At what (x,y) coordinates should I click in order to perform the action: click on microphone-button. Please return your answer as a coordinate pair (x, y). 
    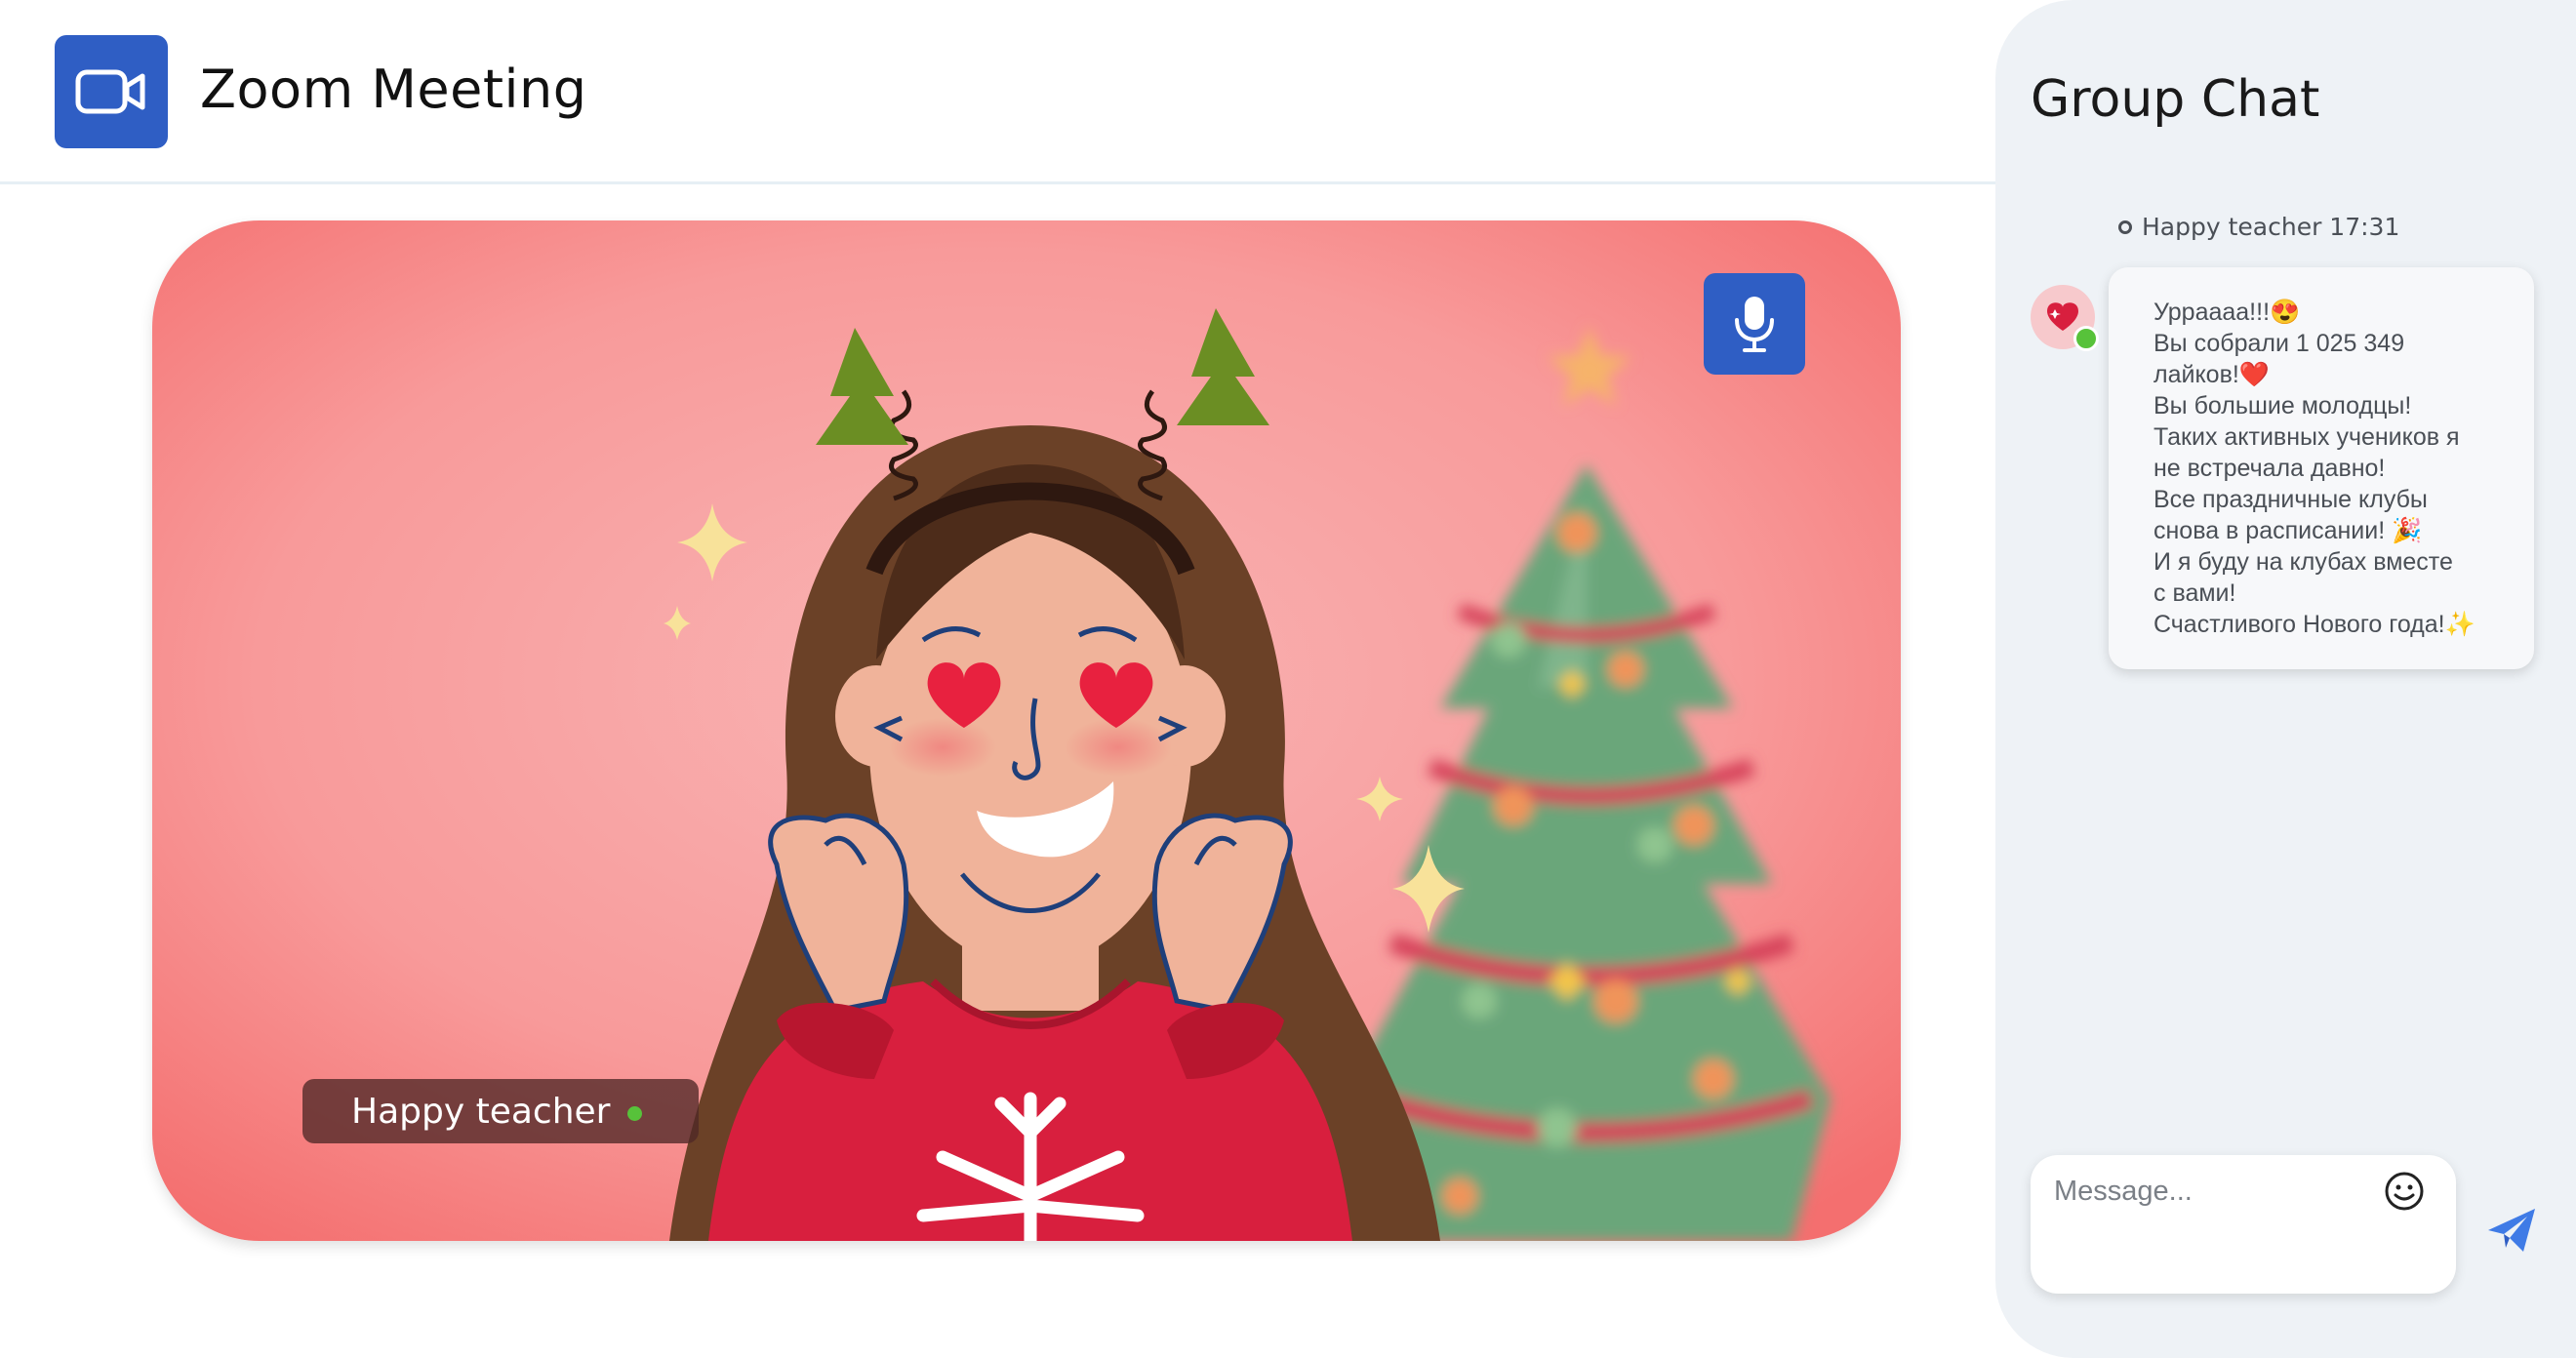
    Looking at the image, I should click on (1754, 324).